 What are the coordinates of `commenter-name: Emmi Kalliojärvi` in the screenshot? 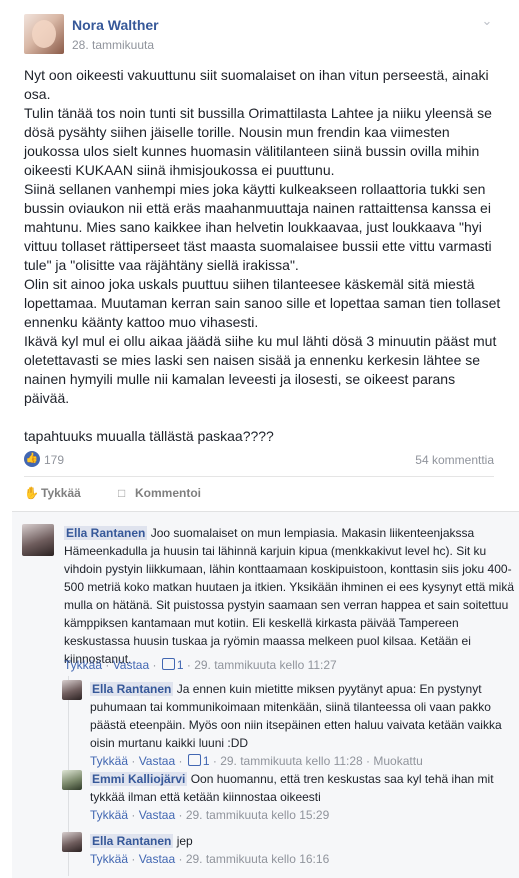 It's located at (139, 779).